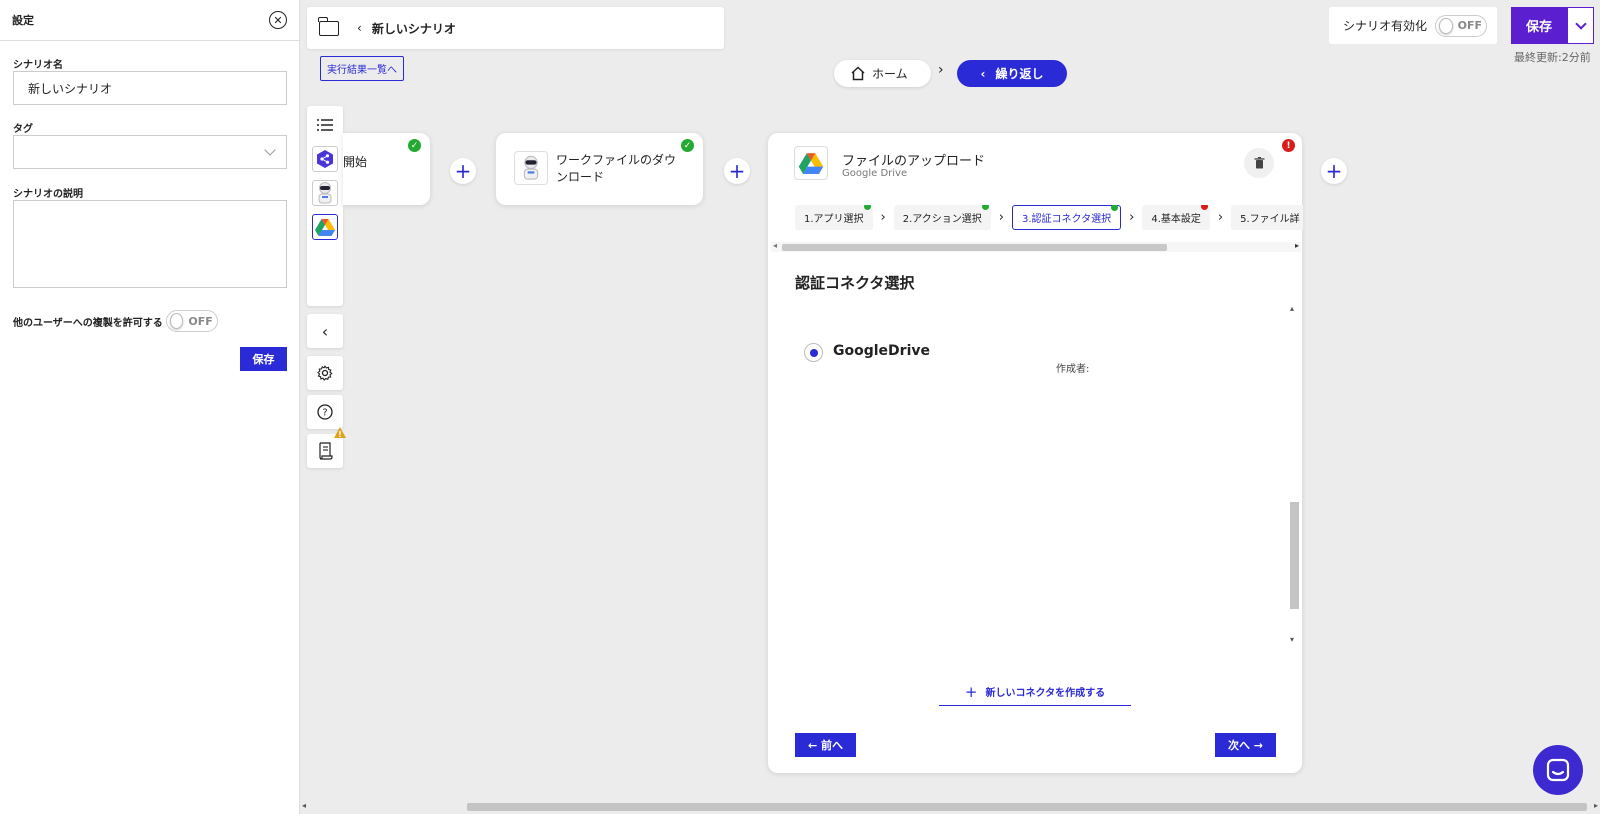  What do you see at coordinates (875, 173) in the screenshot?
I see `upload-card-subtitle: Google Drive` at bounding box center [875, 173].